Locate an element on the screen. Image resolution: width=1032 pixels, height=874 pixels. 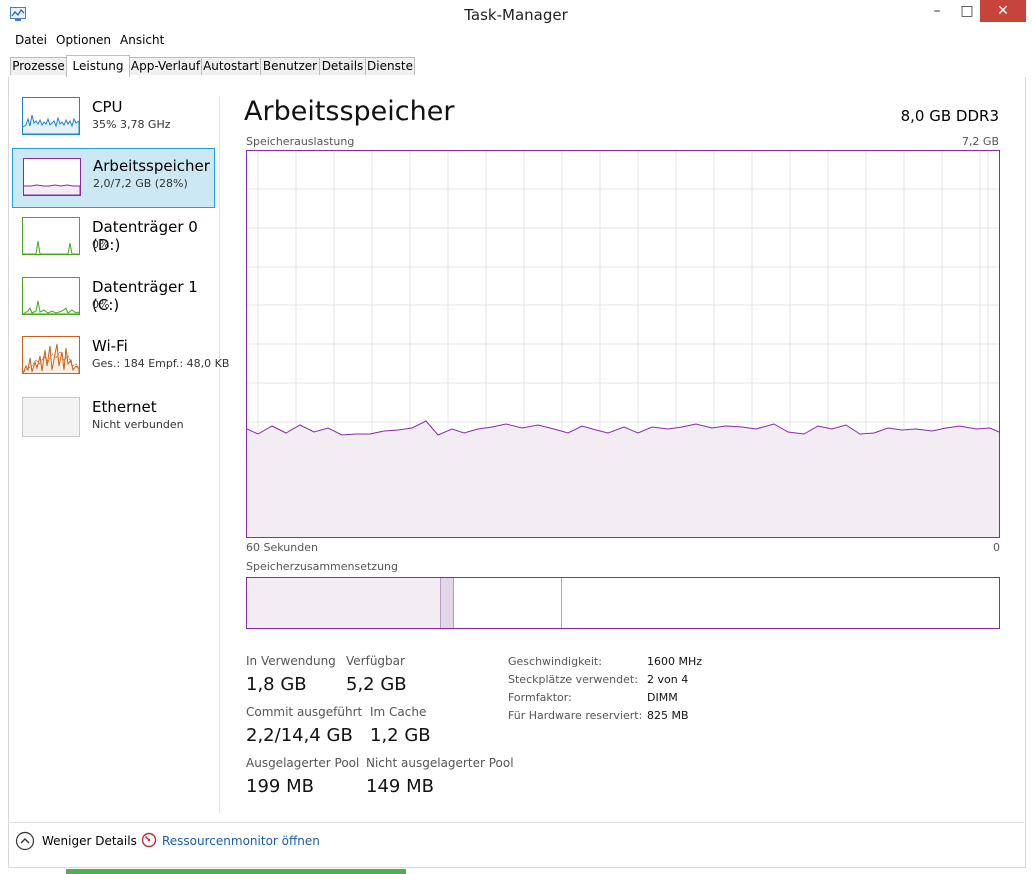
available-label: Verfügbar is located at coordinates (375, 661).